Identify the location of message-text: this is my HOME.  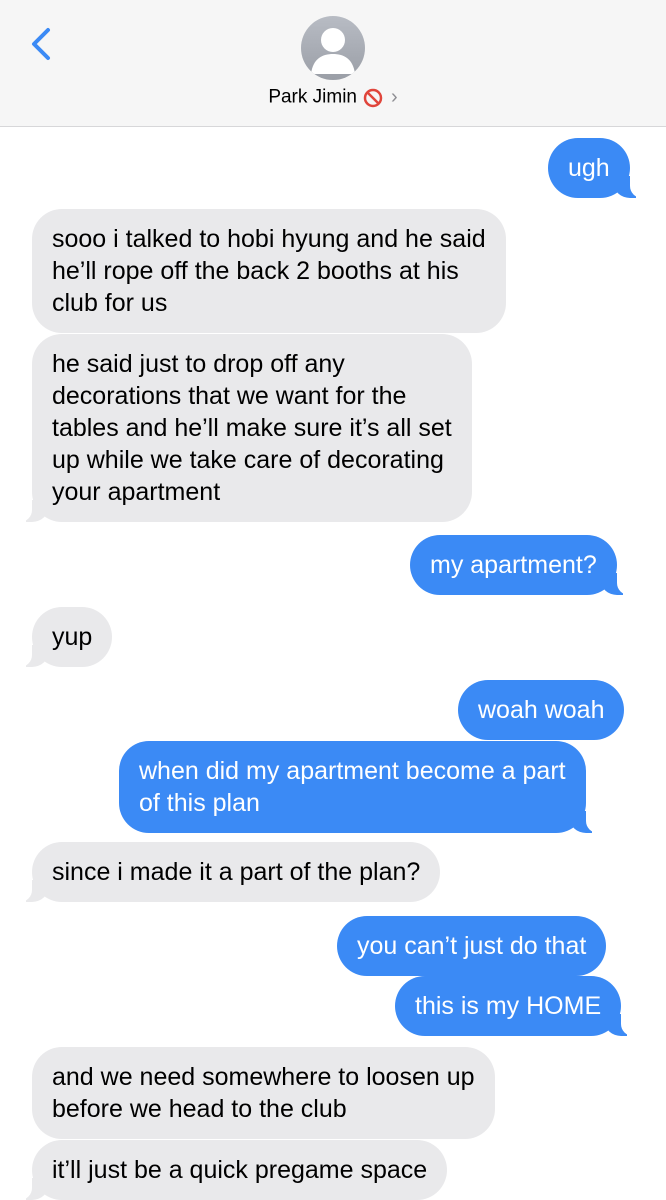
(508, 1006).